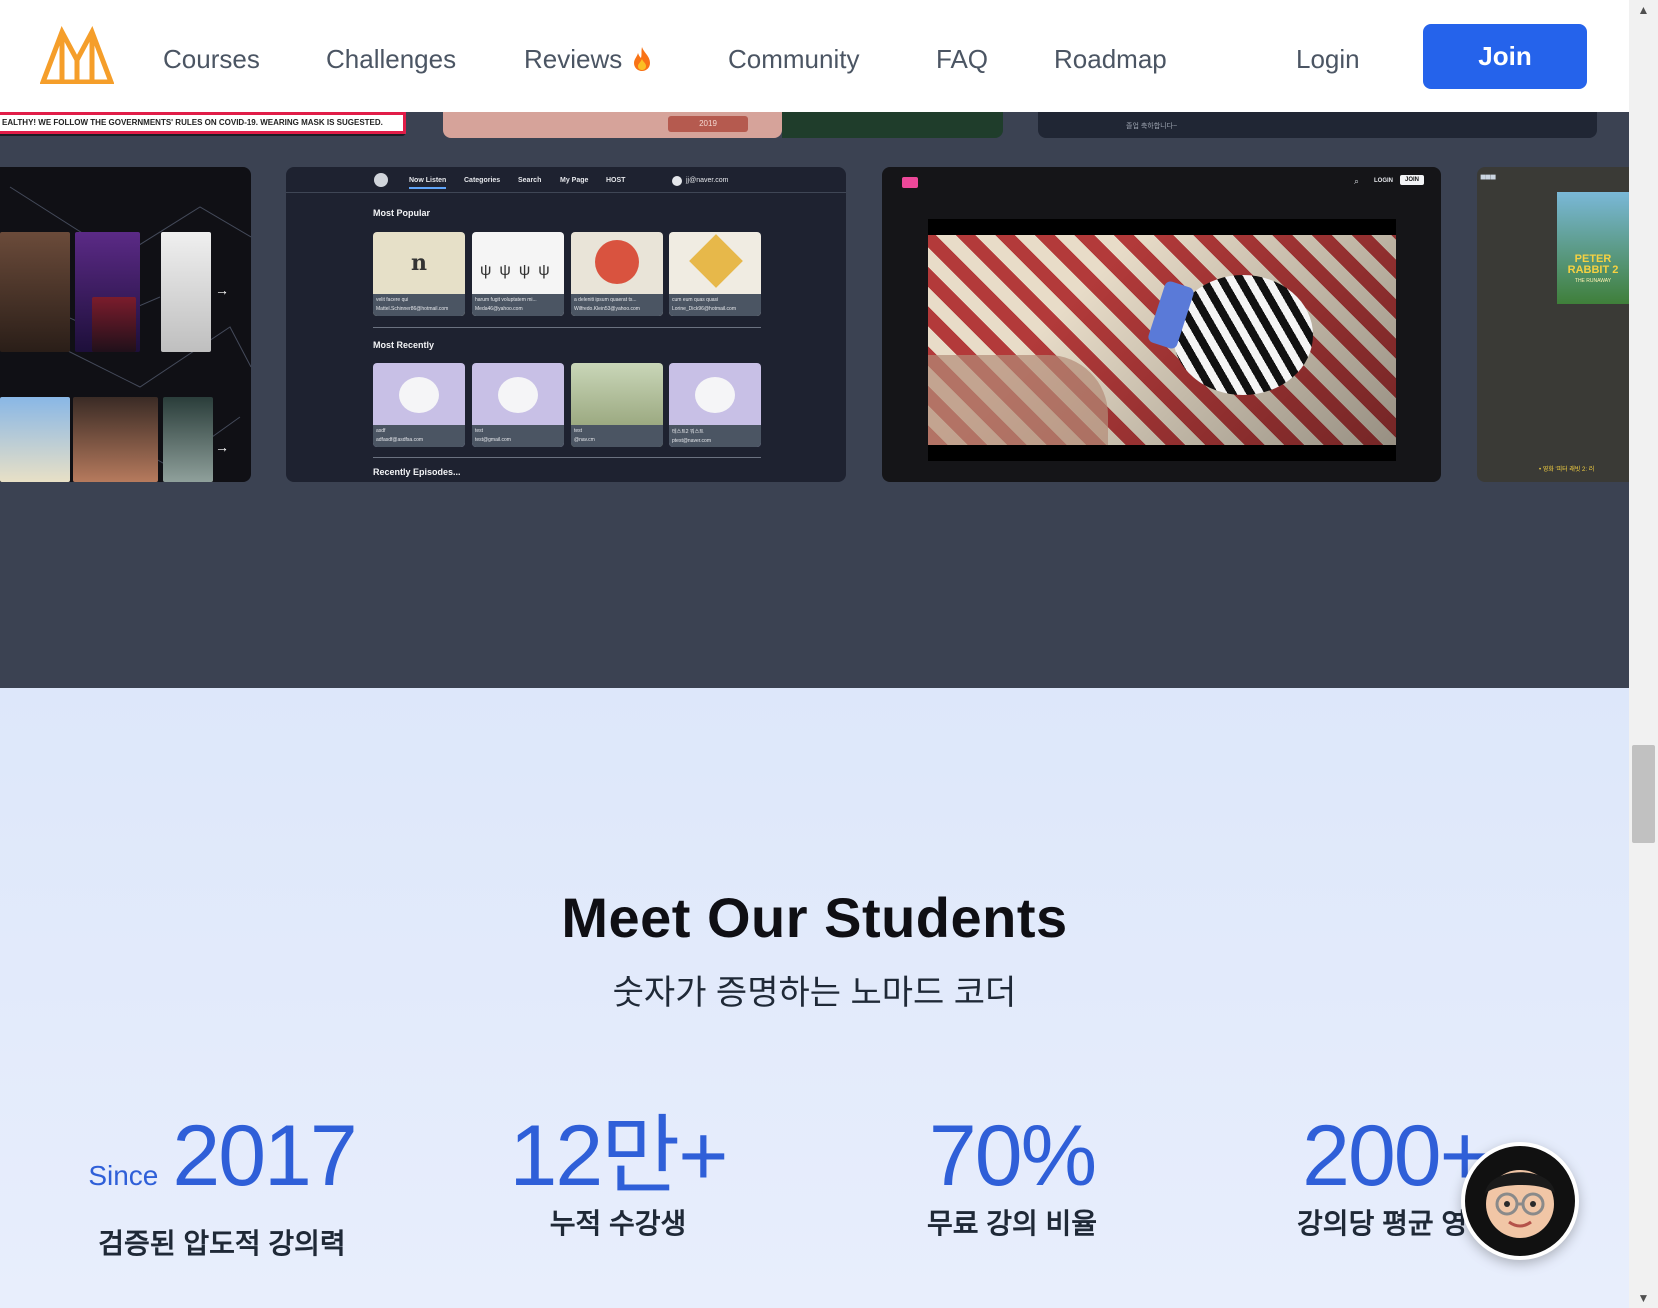  What do you see at coordinates (1412, 180) in the screenshot?
I see `video-join-button: JOIN` at bounding box center [1412, 180].